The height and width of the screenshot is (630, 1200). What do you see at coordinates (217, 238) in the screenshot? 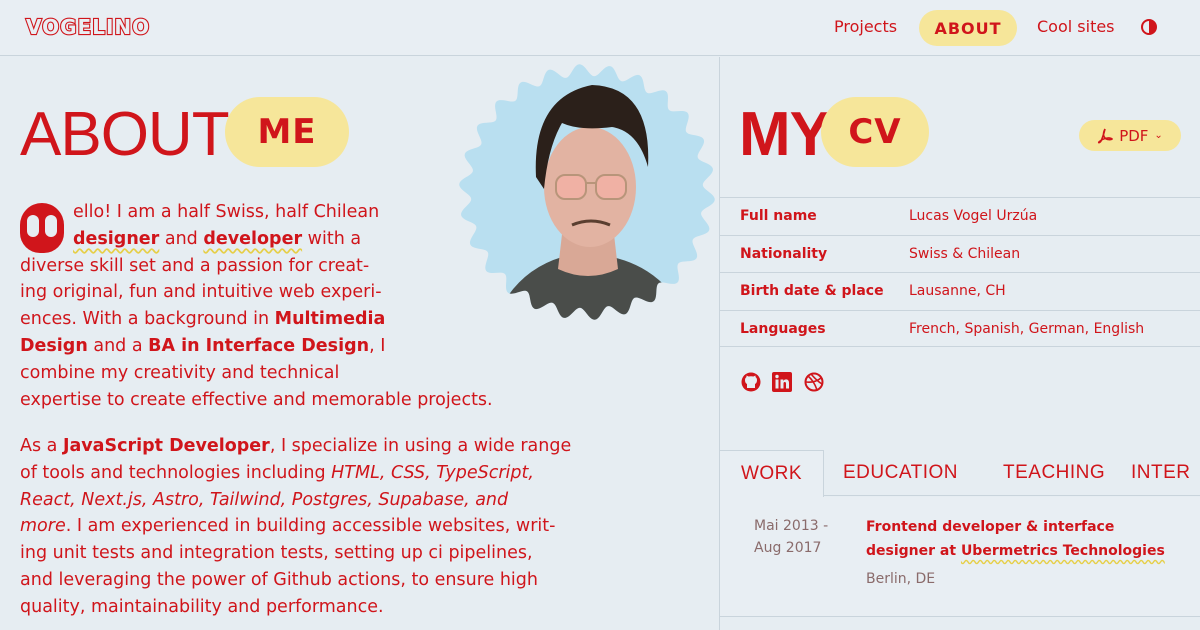
I see `text-line: designer and developer with a` at bounding box center [217, 238].